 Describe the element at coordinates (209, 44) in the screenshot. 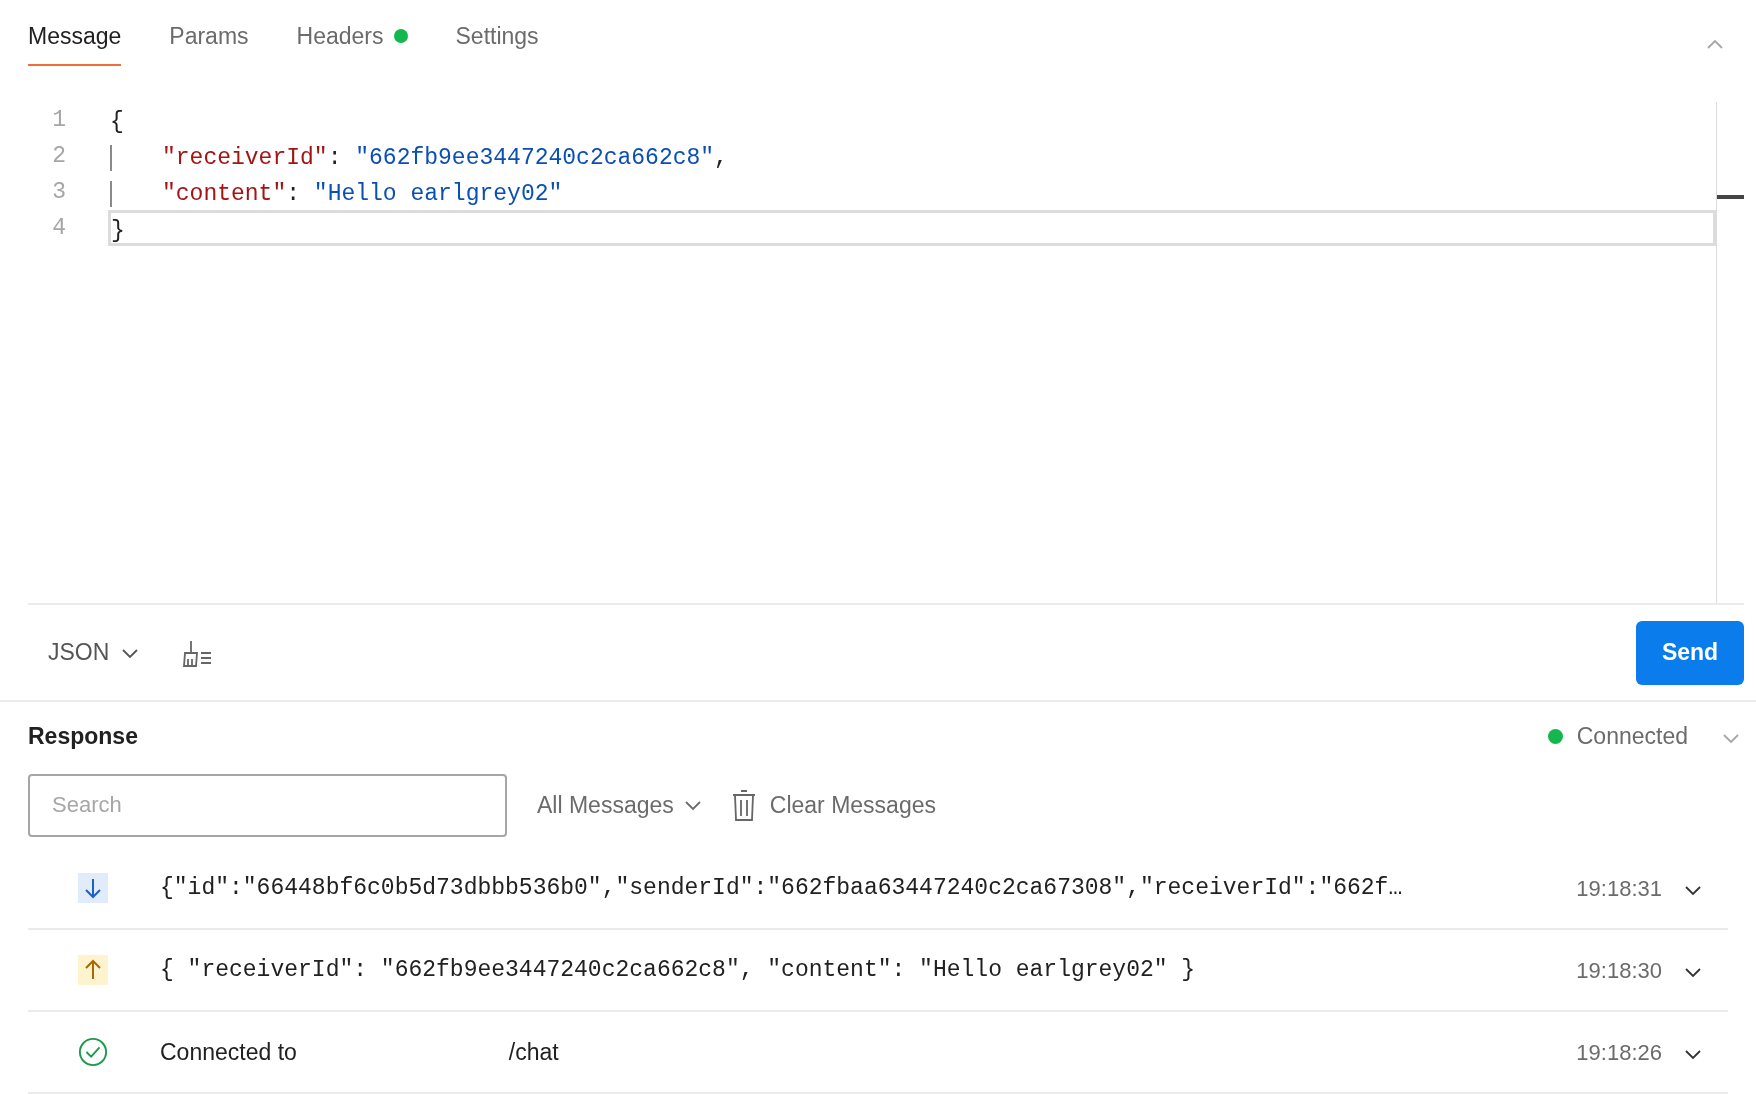

I see `tab: Params` at that location.